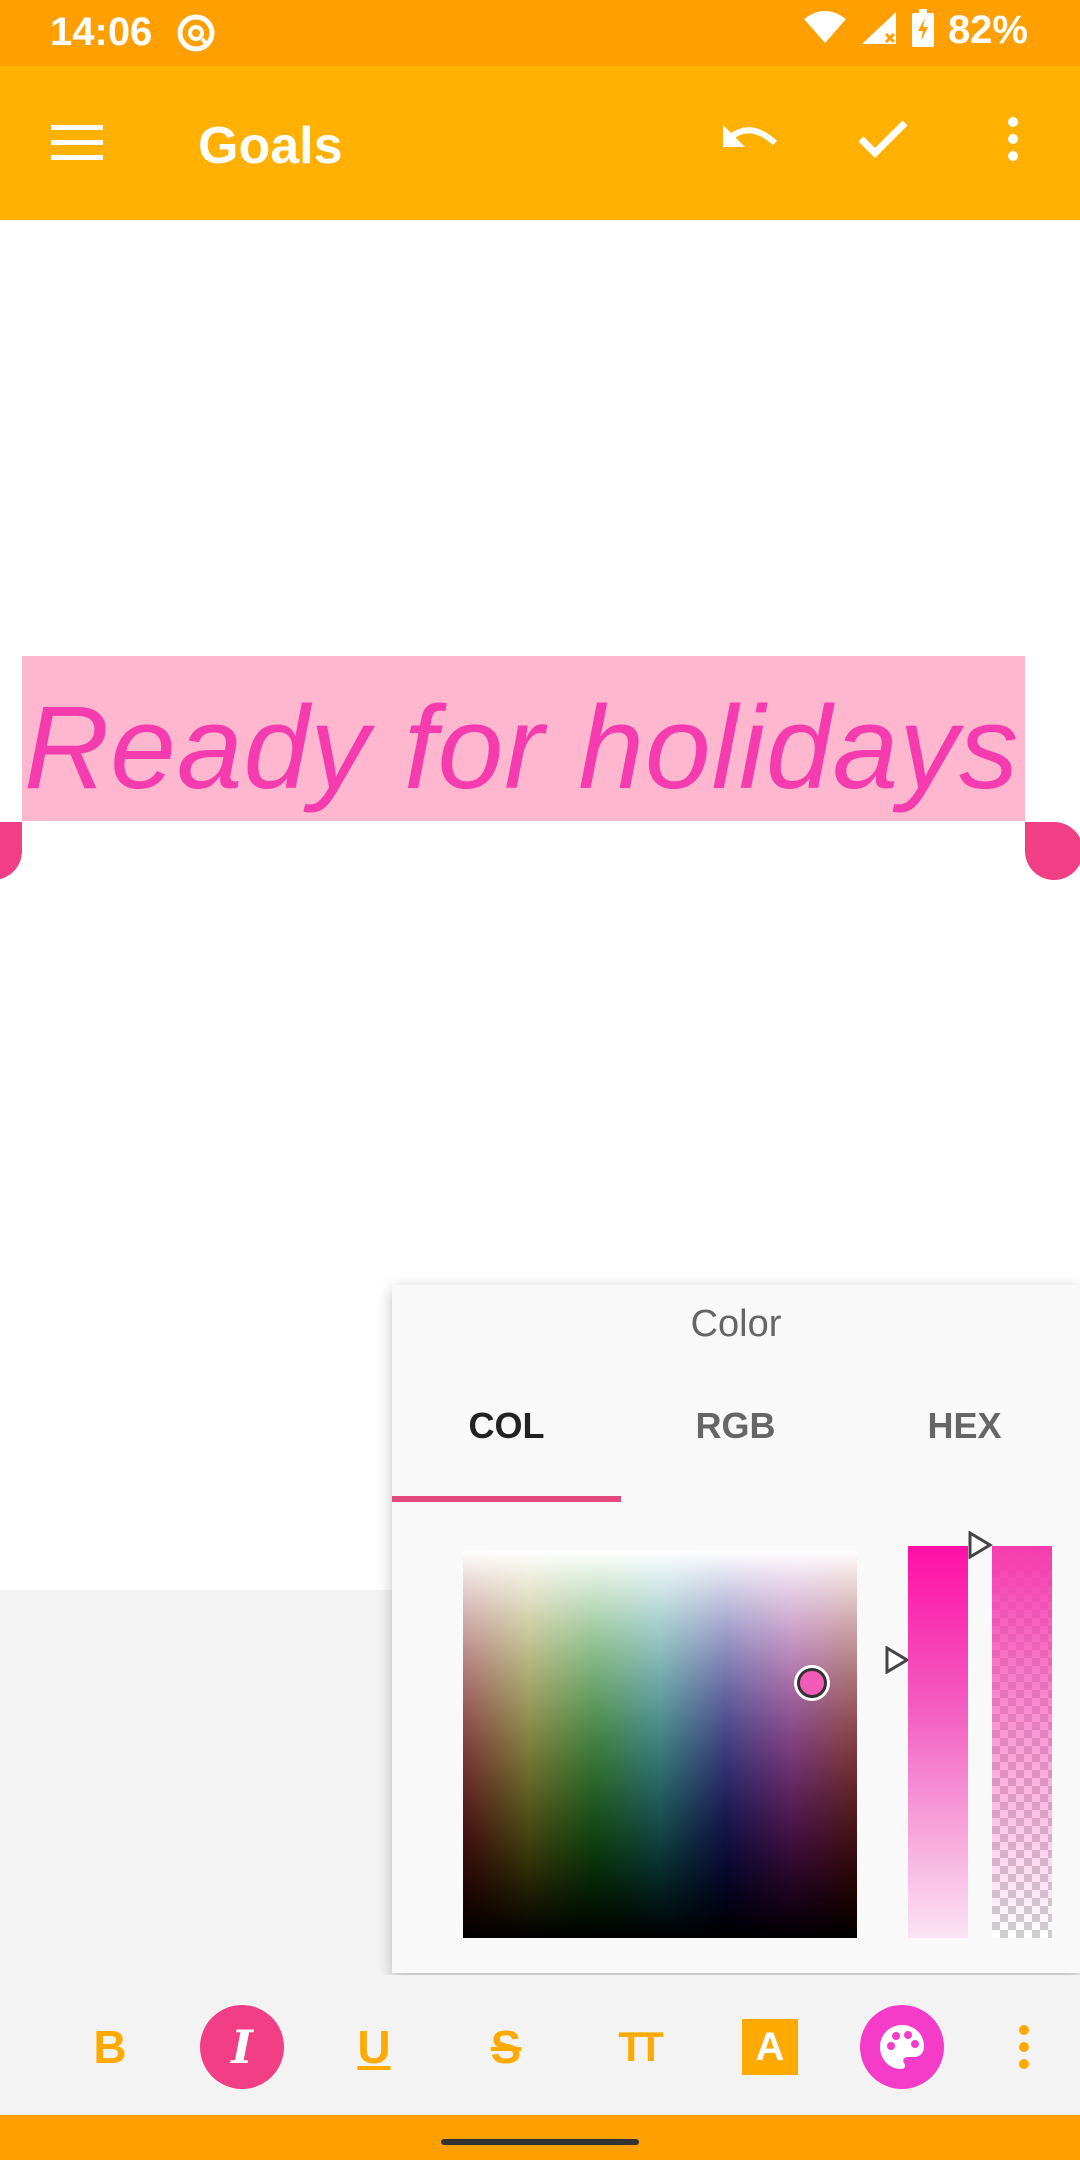 This screenshot has height=2160, width=1080. What do you see at coordinates (812, 1683) in the screenshot?
I see `spectrum-cursor` at bounding box center [812, 1683].